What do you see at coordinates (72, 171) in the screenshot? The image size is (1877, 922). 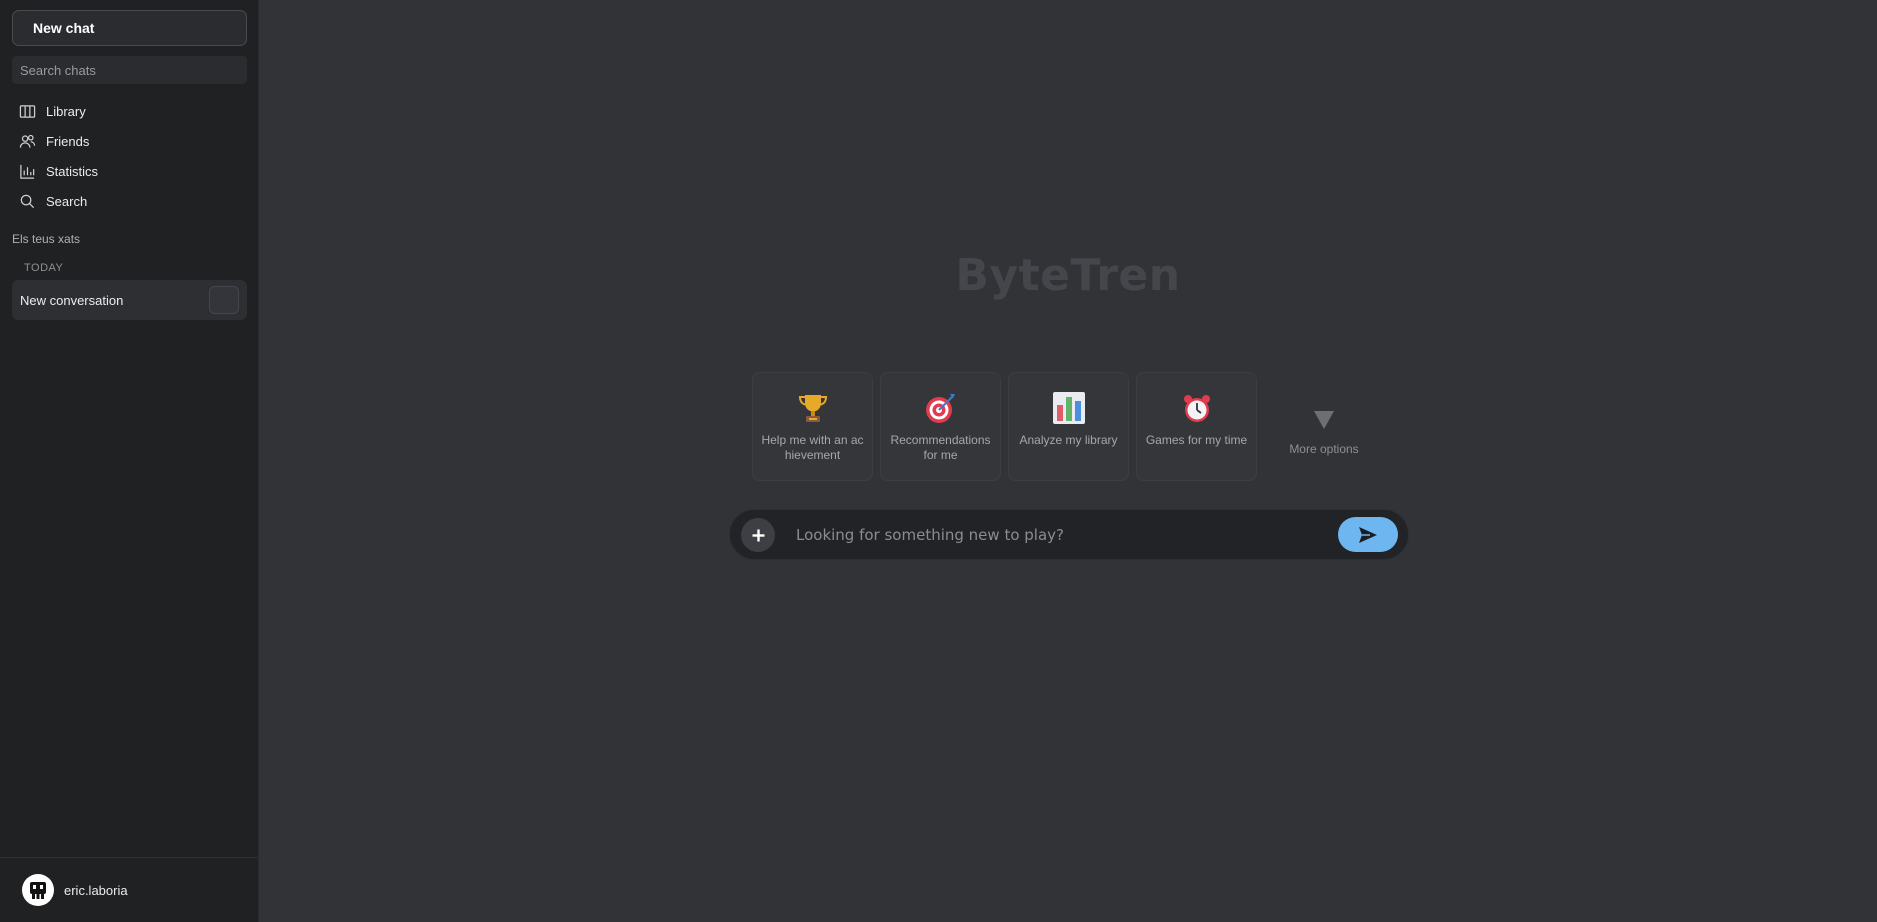 I see `sidebar-item-label: Statistics` at bounding box center [72, 171].